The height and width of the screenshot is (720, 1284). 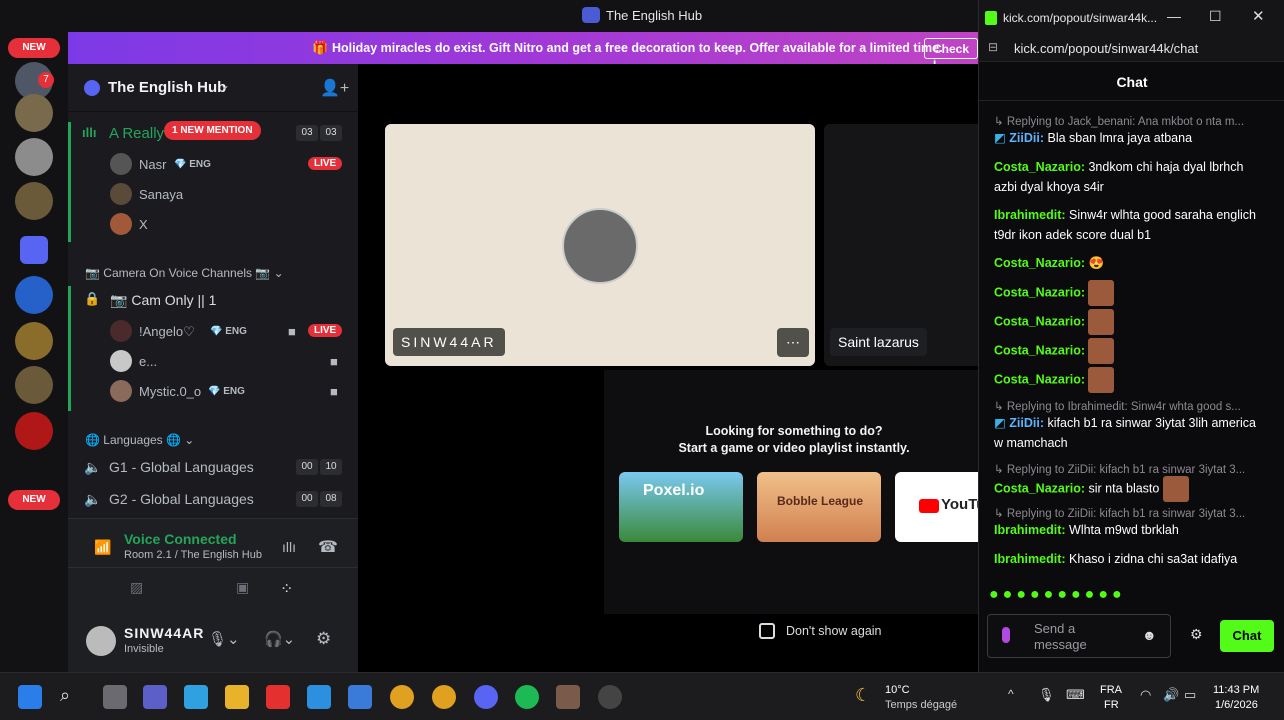 What do you see at coordinates (184, 273) in the screenshot?
I see `category-camera: 📷 Camera On Voice Channels 📷 ⌄` at bounding box center [184, 273].